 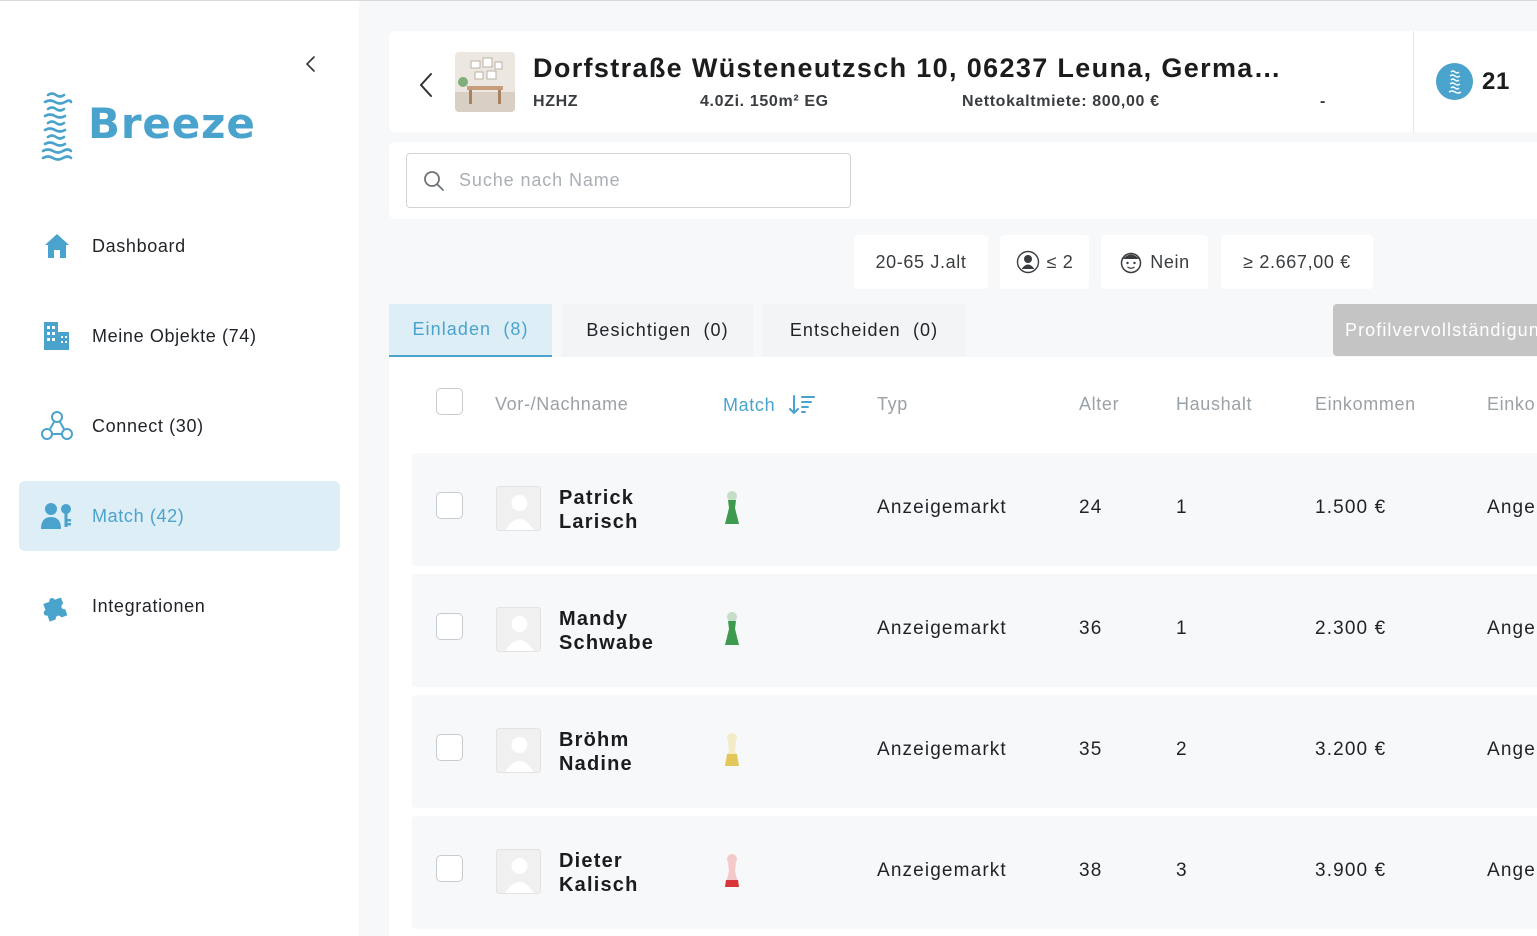 What do you see at coordinates (599, 510) in the screenshot?
I see `applicant-name: Patrick Larisch` at bounding box center [599, 510].